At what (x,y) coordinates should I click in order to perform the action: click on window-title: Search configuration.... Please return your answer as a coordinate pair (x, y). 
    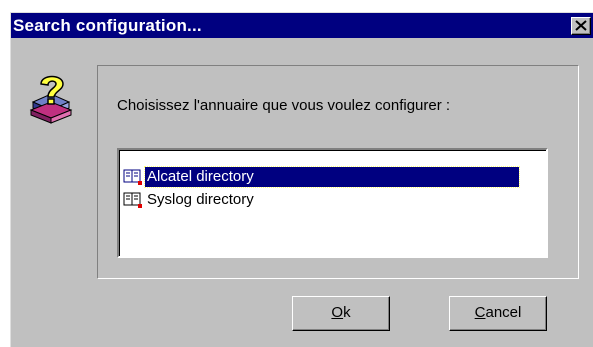
    Looking at the image, I should click on (107, 25).